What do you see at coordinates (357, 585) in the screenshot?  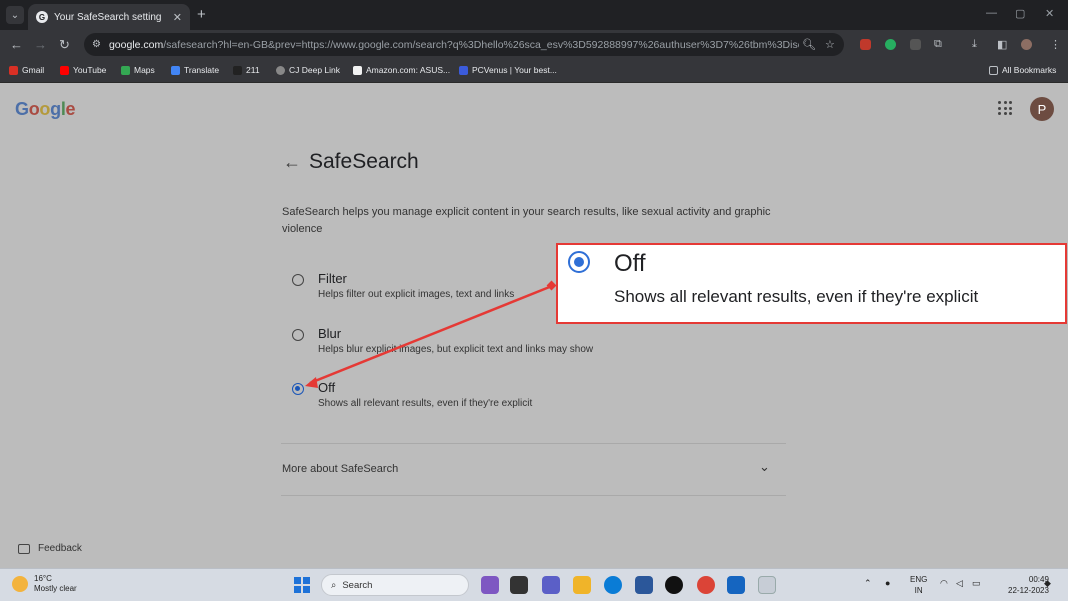 I see `taskbar-search-label: Search` at bounding box center [357, 585].